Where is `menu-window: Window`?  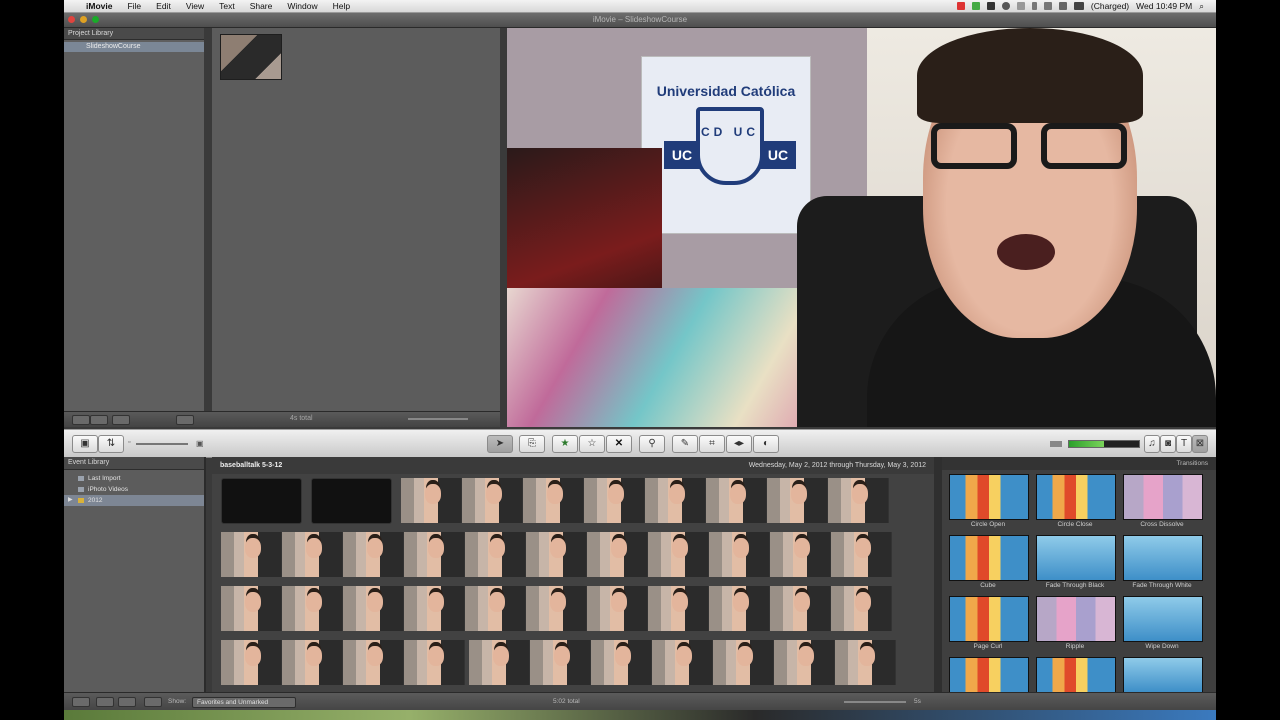
menu-window: Window is located at coordinates (302, 6).